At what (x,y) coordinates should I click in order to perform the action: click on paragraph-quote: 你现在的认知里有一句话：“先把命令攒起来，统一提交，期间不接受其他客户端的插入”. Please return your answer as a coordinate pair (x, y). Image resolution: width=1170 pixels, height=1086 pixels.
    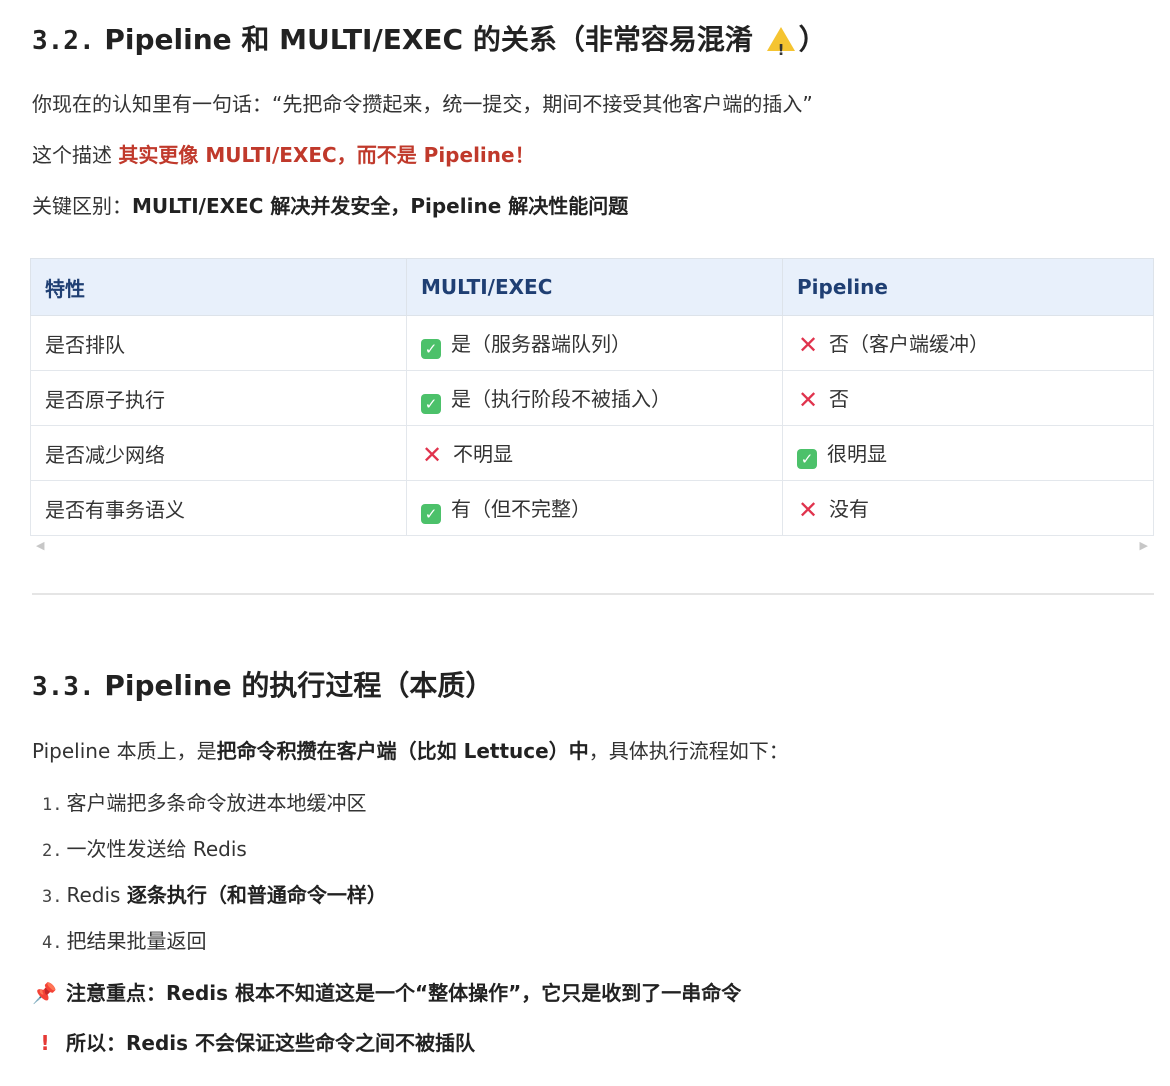
    Looking at the image, I should click on (422, 104).